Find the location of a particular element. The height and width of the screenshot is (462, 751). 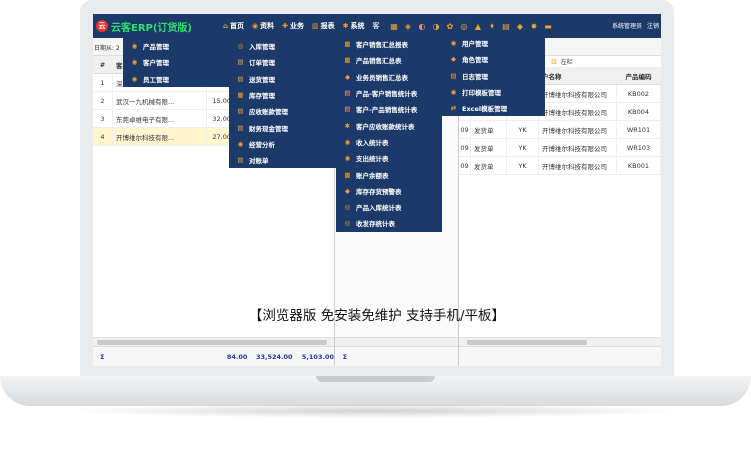

menu-item: ◉ 客户管理 is located at coordinates (177, 62).